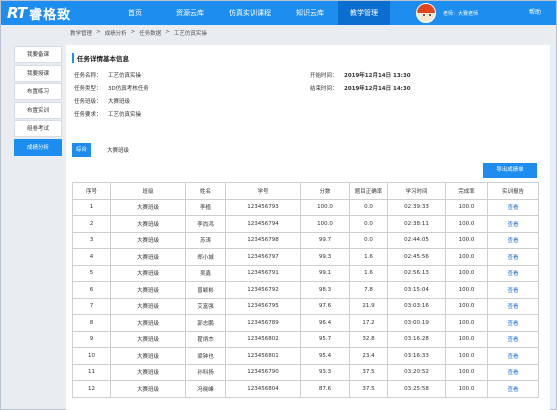  I want to click on table-cell: 95.7, so click(325, 339).